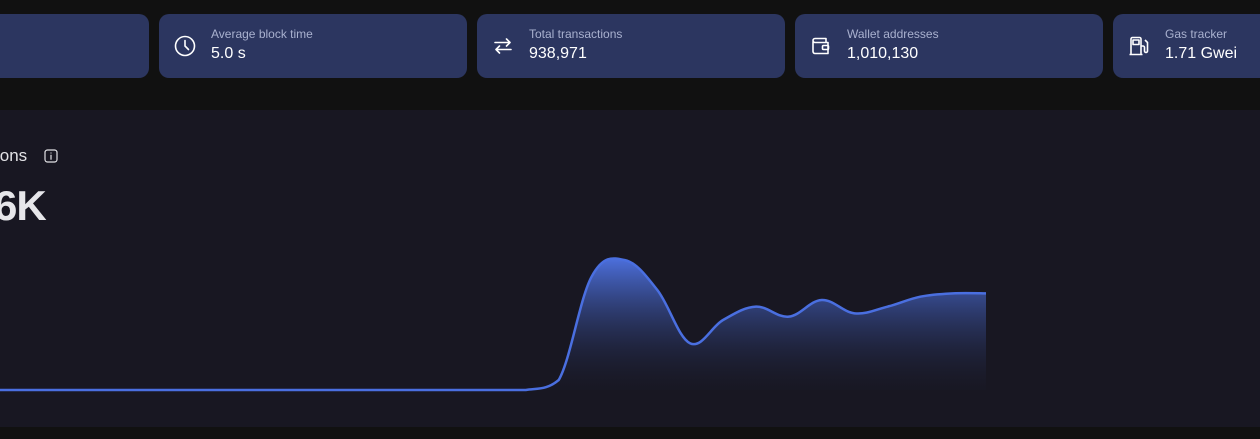 The image size is (1260, 439). I want to click on stat-label: Total transactions, so click(576, 34).